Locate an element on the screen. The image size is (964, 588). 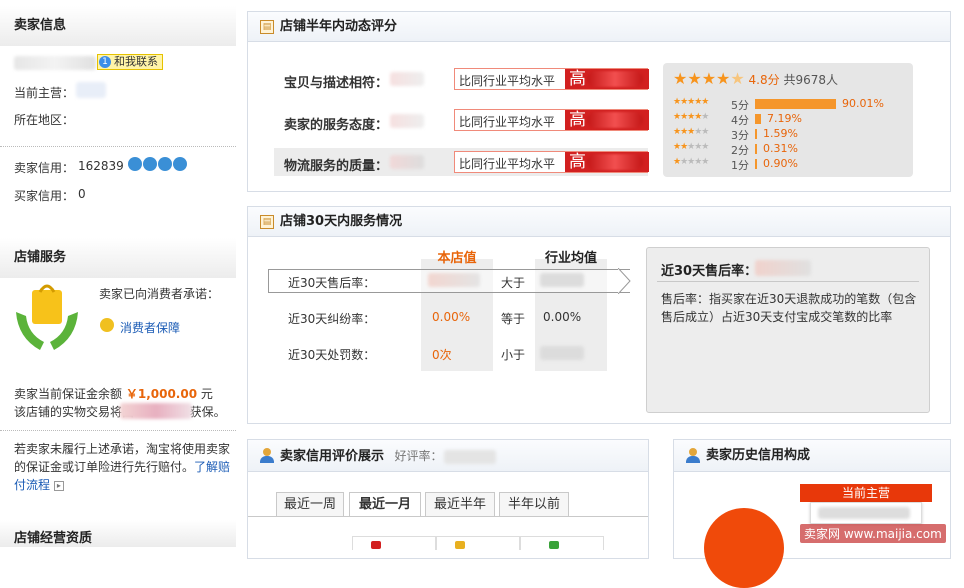
distribution-label: 4分 is located at coordinates (740, 120).